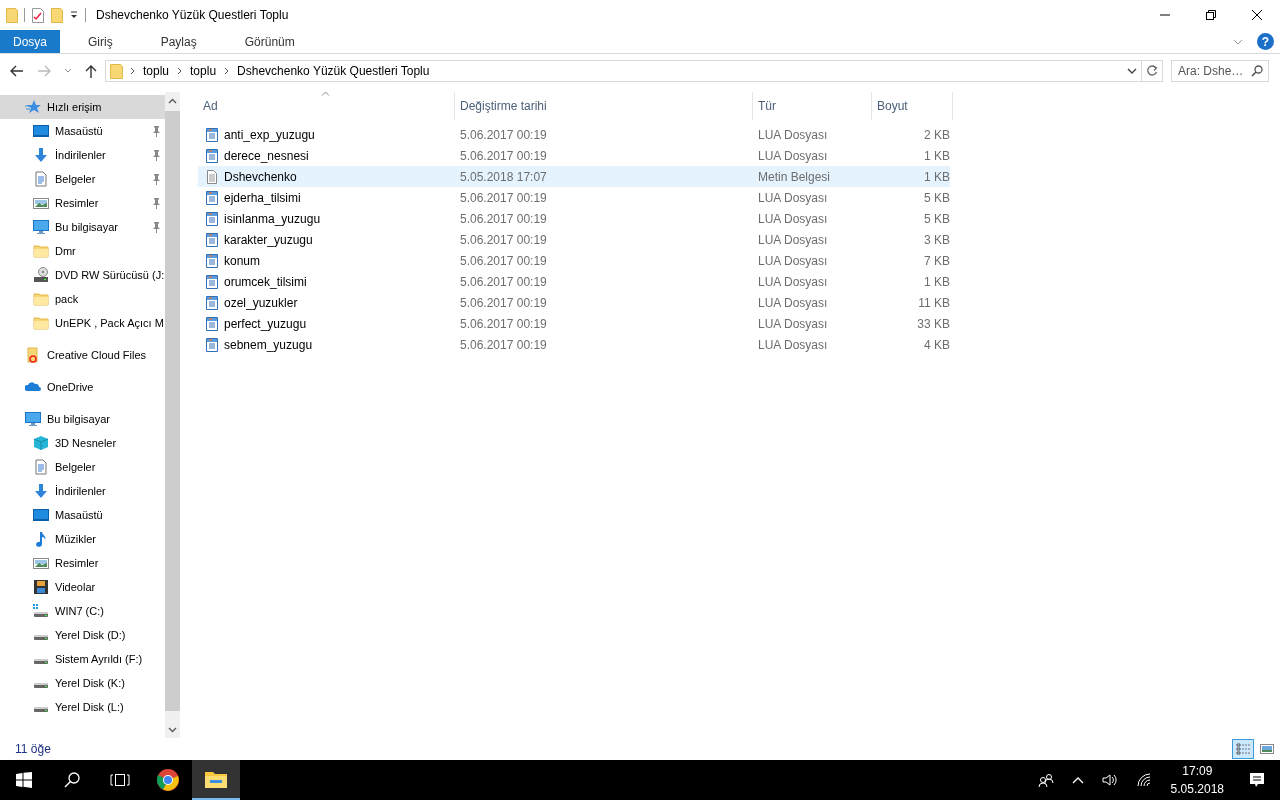 This screenshot has height=800, width=1280. Describe the element at coordinates (82, 355) in the screenshot. I see `sidebar-item: Creative Cloud Files` at that location.